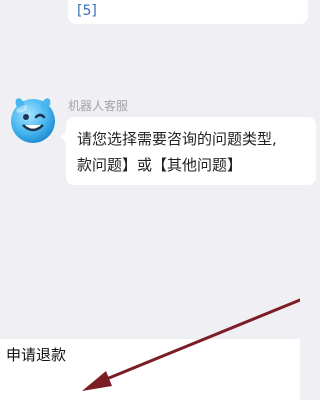 The width and height of the screenshot is (320, 400). What do you see at coordinates (33, 120) in the screenshot?
I see `smiley-bot-icon` at bounding box center [33, 120].